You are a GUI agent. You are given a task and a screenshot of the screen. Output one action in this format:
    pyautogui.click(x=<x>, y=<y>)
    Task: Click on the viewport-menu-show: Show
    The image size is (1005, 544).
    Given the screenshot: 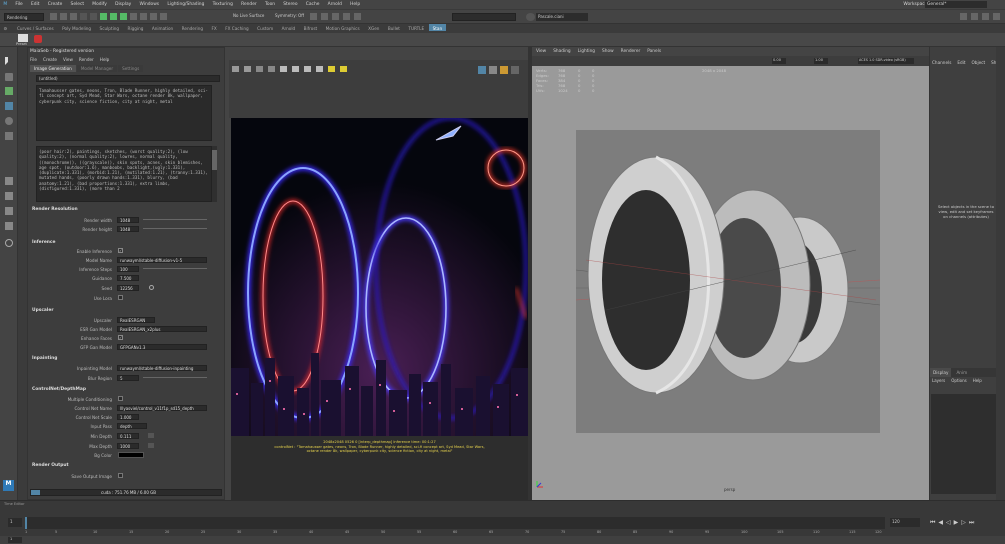 What is the action you would take?
    pyautogui.click(x=608, y=51)
    